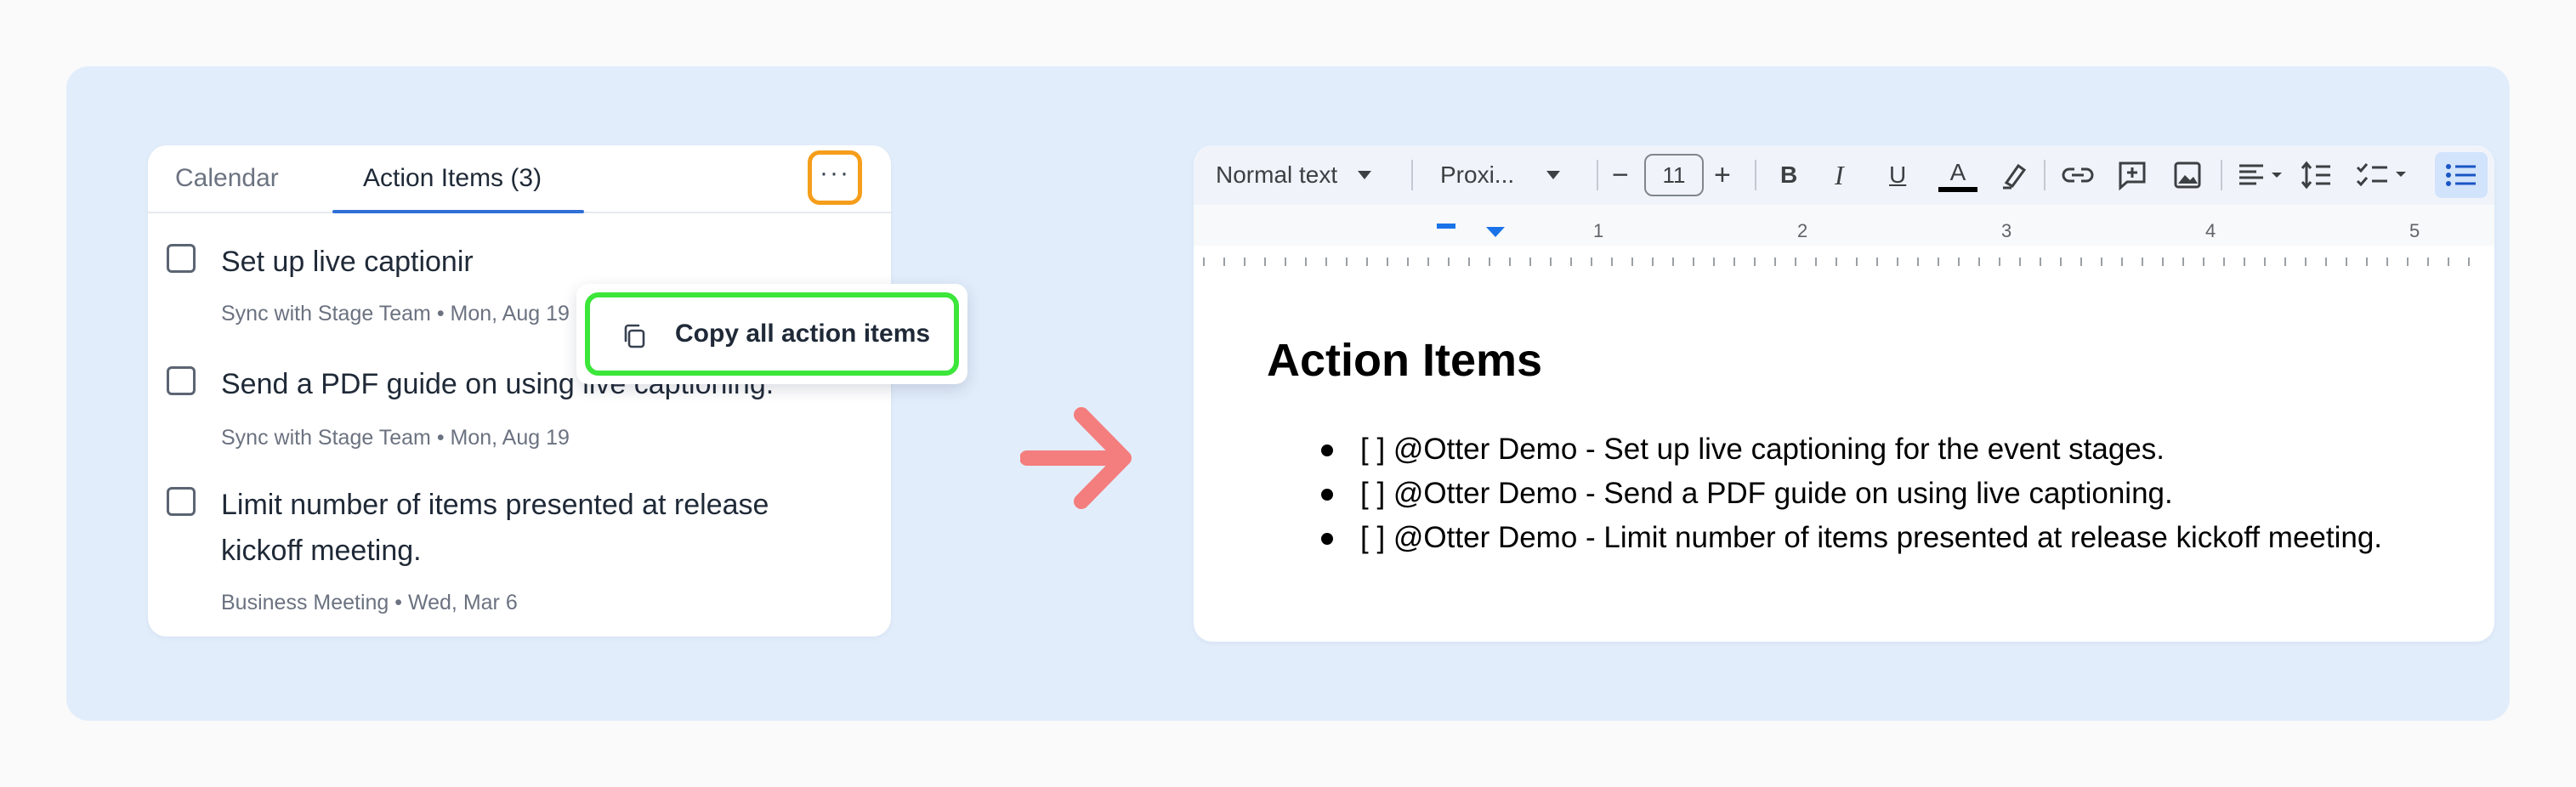 This screenshot has width=2576, height=787. What do you see at coordinates (1958, 189) in the screenshot?
I see `text-color-swatch` at bounding box center [1958, 189].